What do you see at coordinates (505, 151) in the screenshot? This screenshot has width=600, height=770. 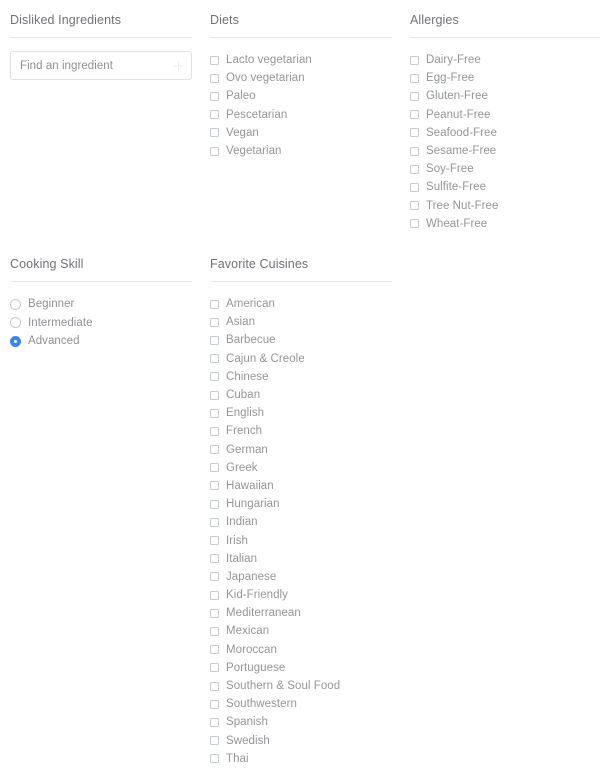 I see `checkbox-option-row: Sesame-Free` at bounding box center [505, 151].